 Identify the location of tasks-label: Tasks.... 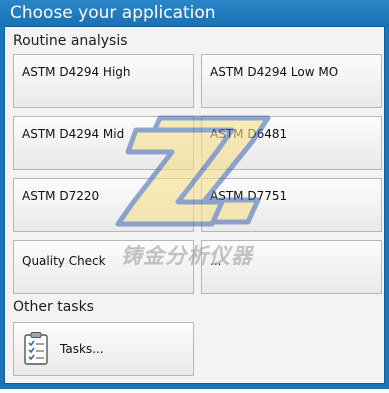
(82, 349).